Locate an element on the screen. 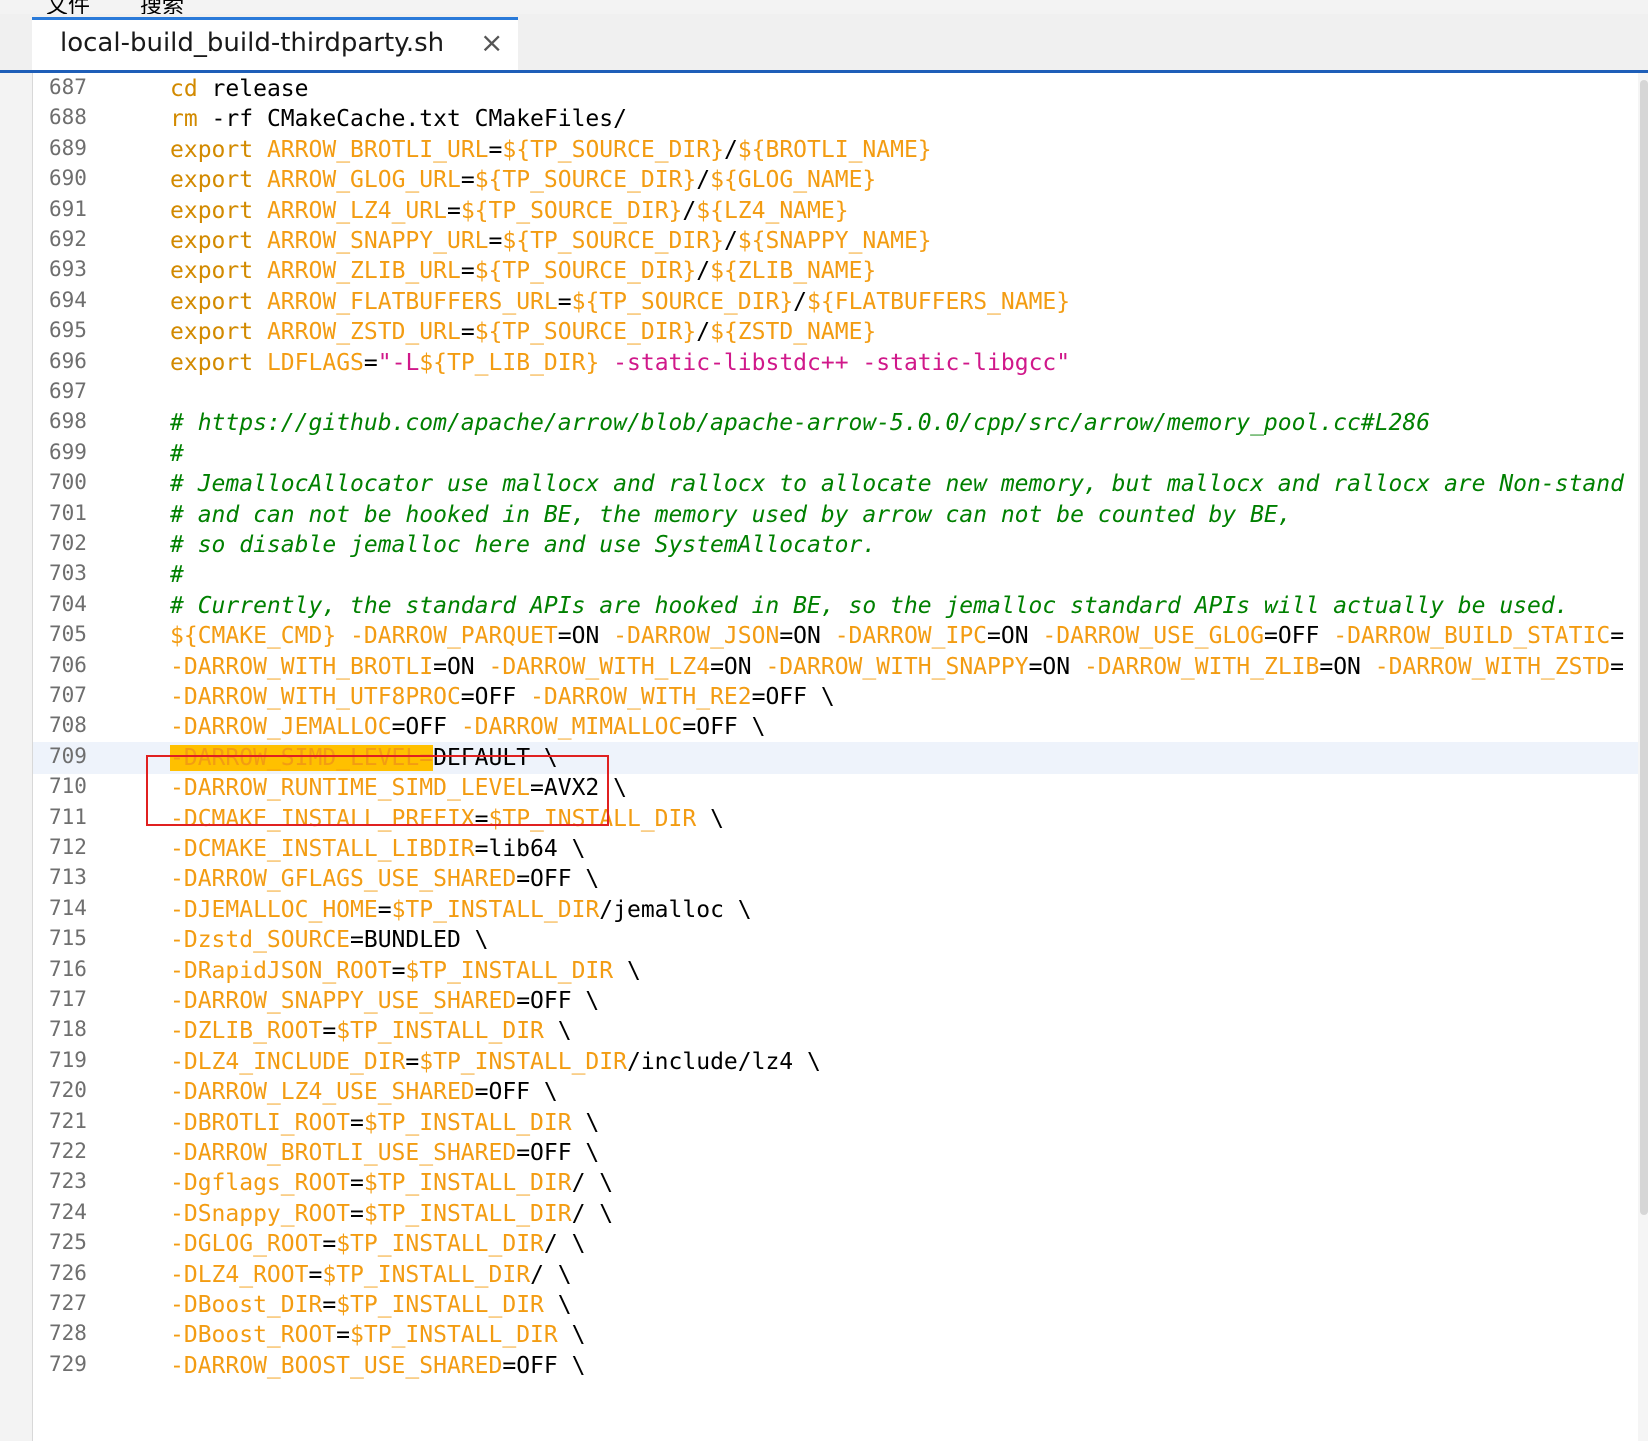 The width and height of the screenshot is (1648, 1441). code-token: ${BROTLI_NAME} is located at coordinates (834, 149).